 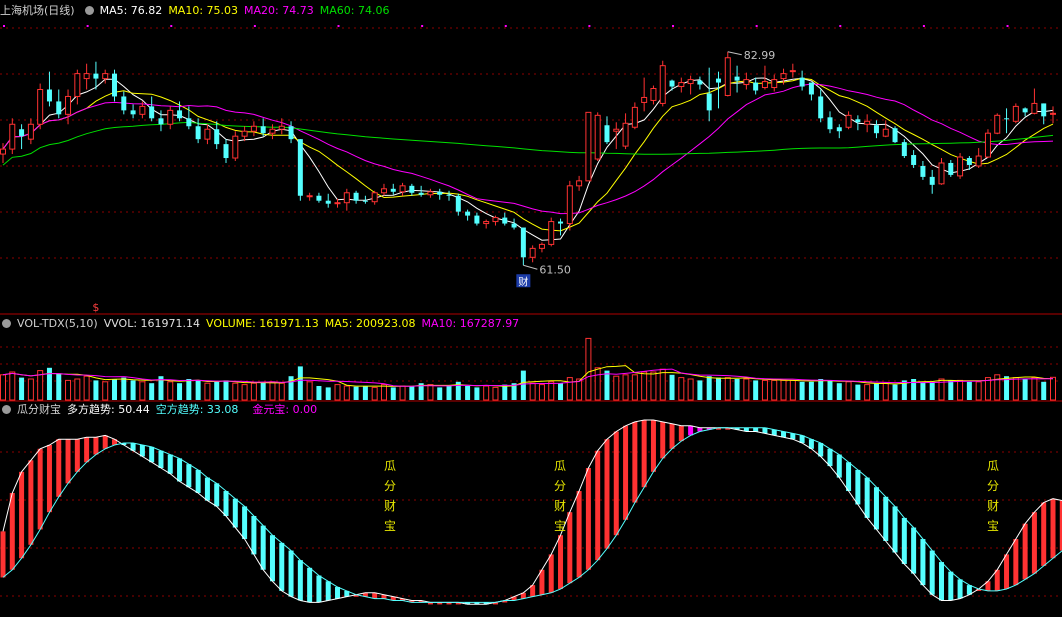 I want to click on annotation-2: 瓜分财宝, so click(x=559, y=496).